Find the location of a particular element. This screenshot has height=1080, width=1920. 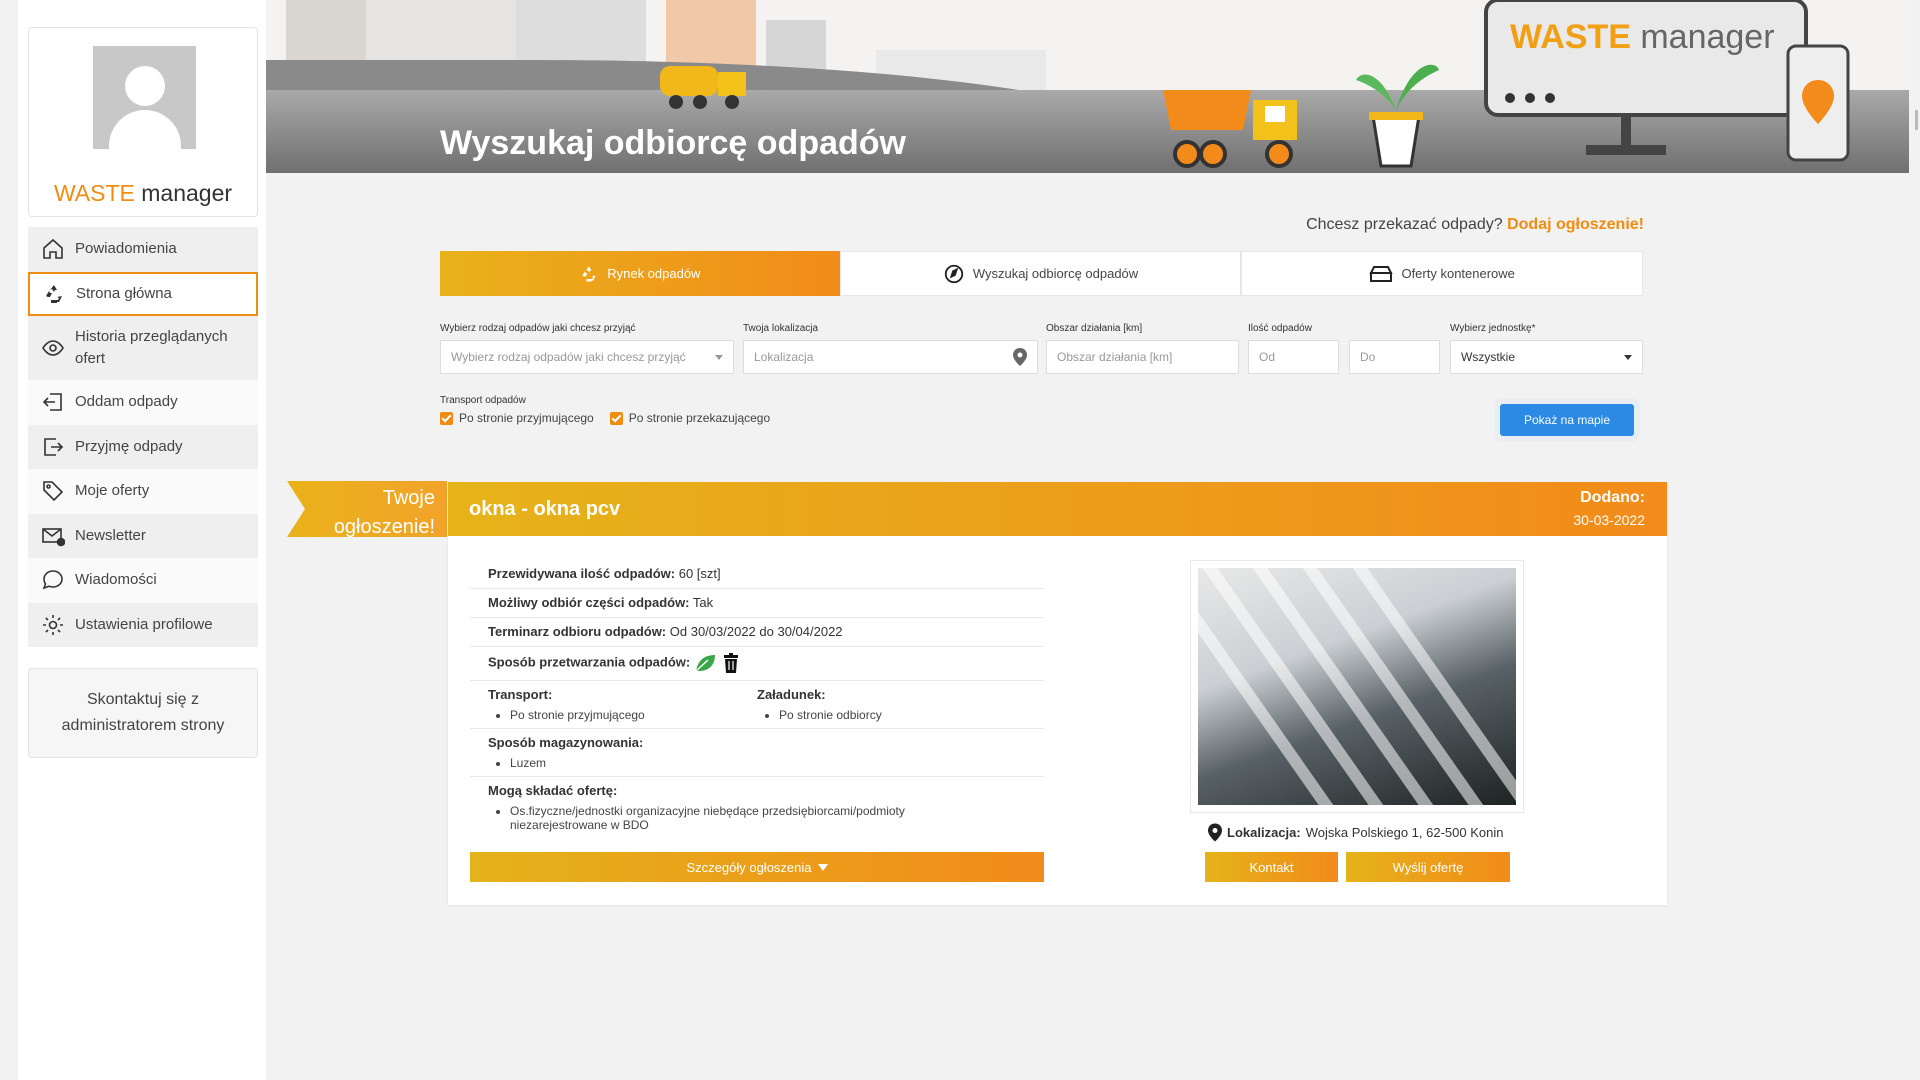

processing-row: Sposób przetwarzania odpadów: is located at coordinates (757, 664).